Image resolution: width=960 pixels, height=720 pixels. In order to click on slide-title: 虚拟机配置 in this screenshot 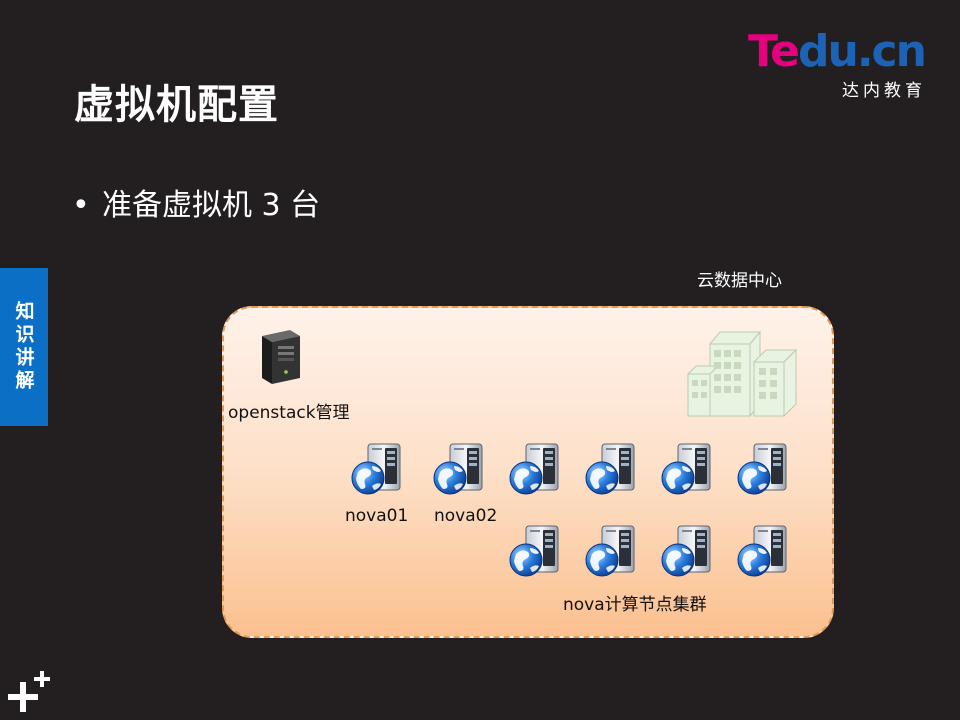, I will do `click(176, 105)`.